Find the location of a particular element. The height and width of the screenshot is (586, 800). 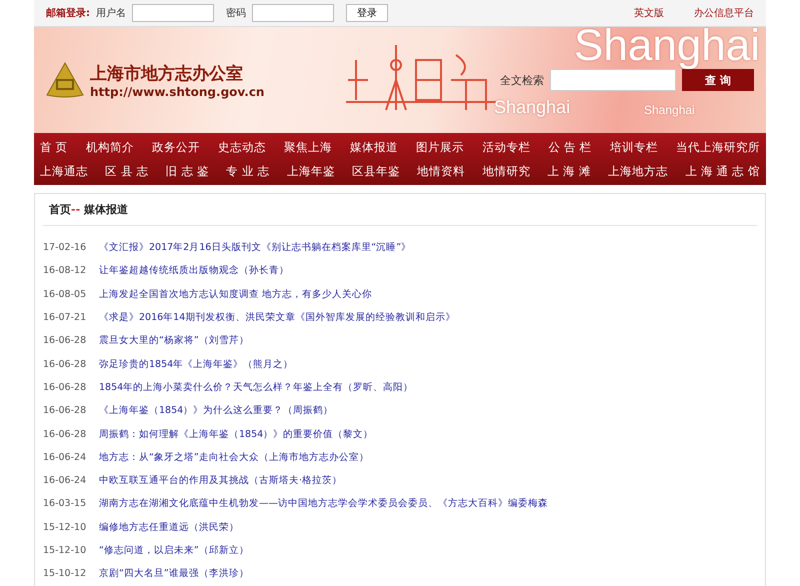

article-link: 上海发起全国首次地方志认知度调查 地方志，有多少人关心你 is located at coordinates (235, 294).